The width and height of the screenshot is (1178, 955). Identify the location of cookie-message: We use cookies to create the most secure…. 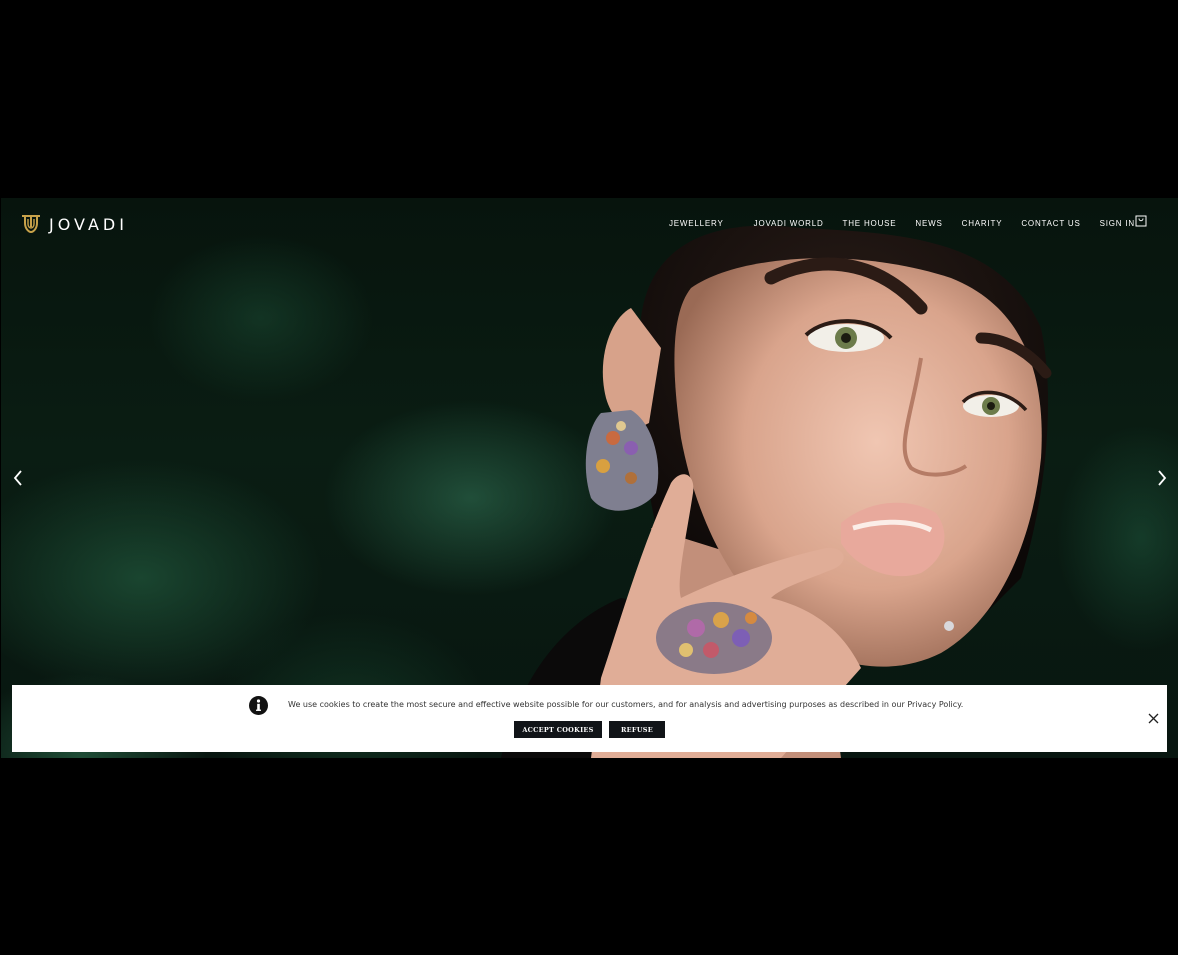
(626, 704).